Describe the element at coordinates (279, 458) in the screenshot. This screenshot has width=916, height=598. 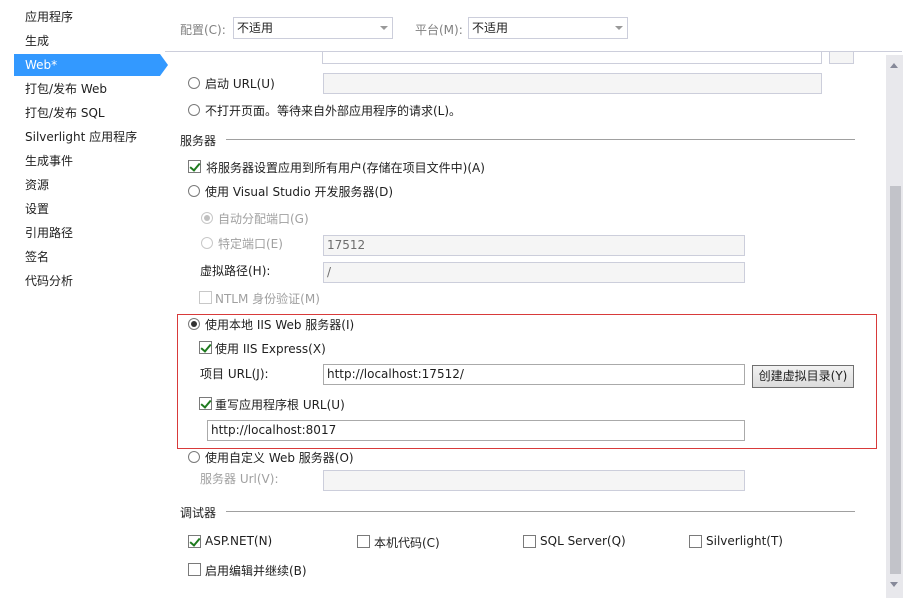
I see `custom-server-label: 使用自定义 Web 服务器(O)` at that location.